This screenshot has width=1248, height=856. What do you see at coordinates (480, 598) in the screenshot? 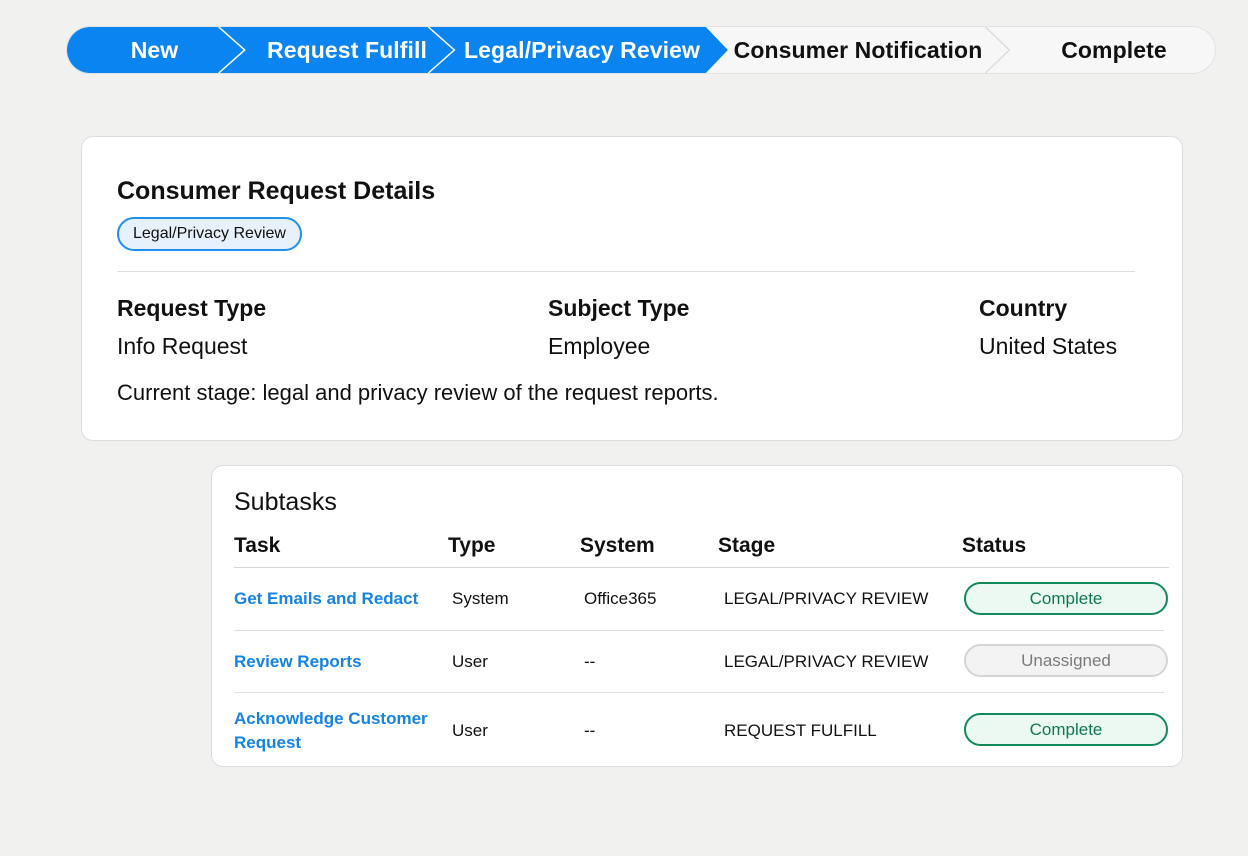
I see `task-type: System` at bounding box center [480, 598].